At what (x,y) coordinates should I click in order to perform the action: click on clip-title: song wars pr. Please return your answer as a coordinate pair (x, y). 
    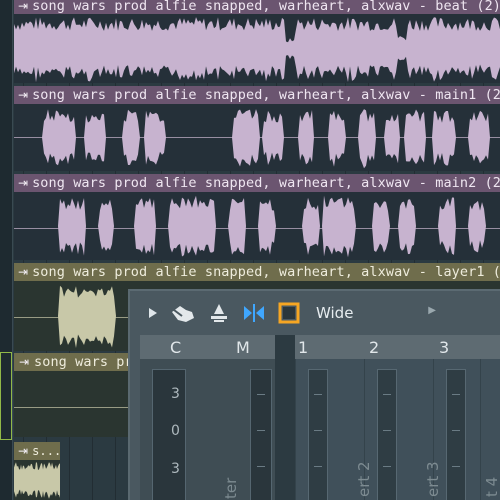
    Looking at the image, I should click on (83, 362).